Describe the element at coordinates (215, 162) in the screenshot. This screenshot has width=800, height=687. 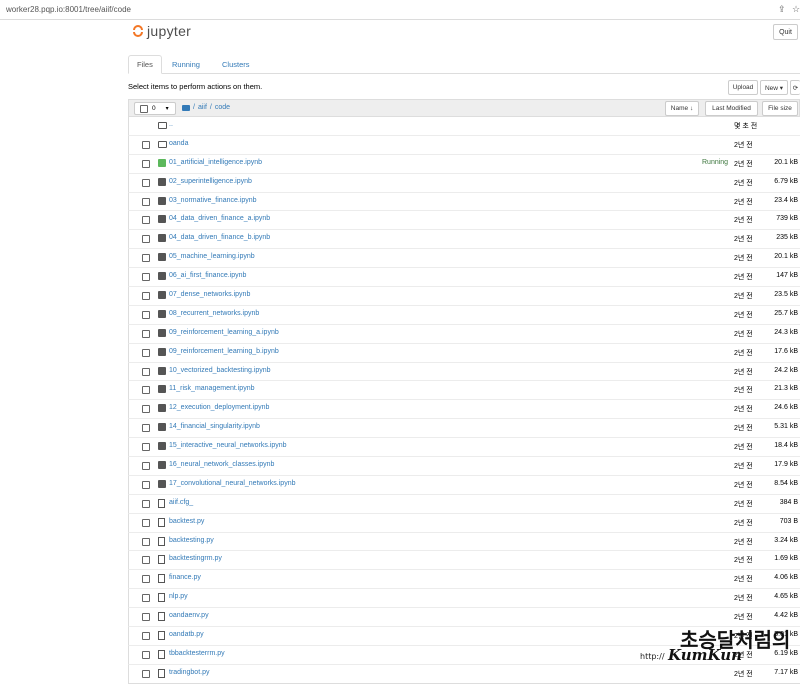
I see `item-name-link: 01_artificial_intelligence.ipynb` at that location.